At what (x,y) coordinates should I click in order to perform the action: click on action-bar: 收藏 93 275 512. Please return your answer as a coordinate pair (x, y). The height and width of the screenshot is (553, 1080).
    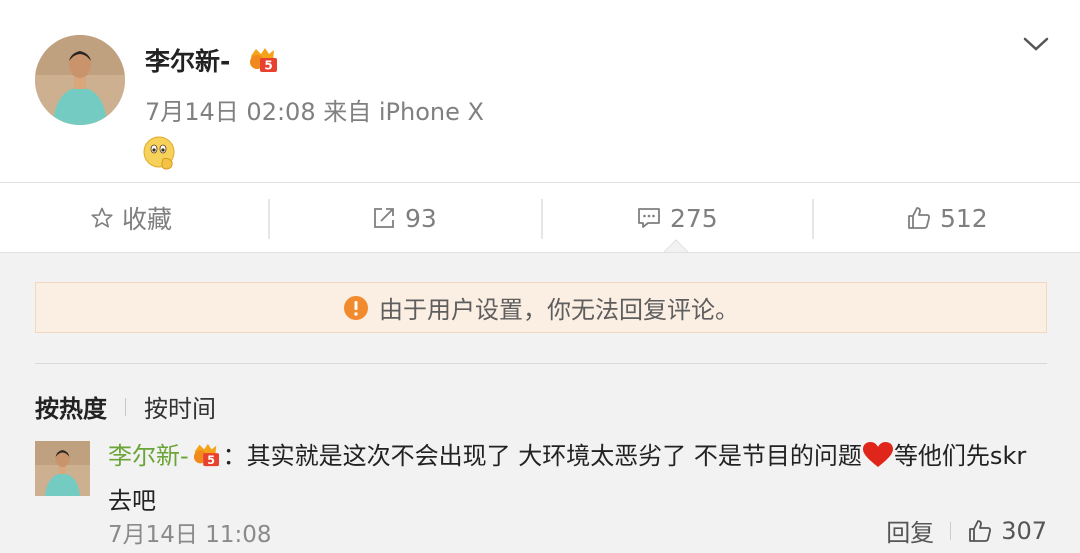
    Looking at the image, I should click on (540, 217).